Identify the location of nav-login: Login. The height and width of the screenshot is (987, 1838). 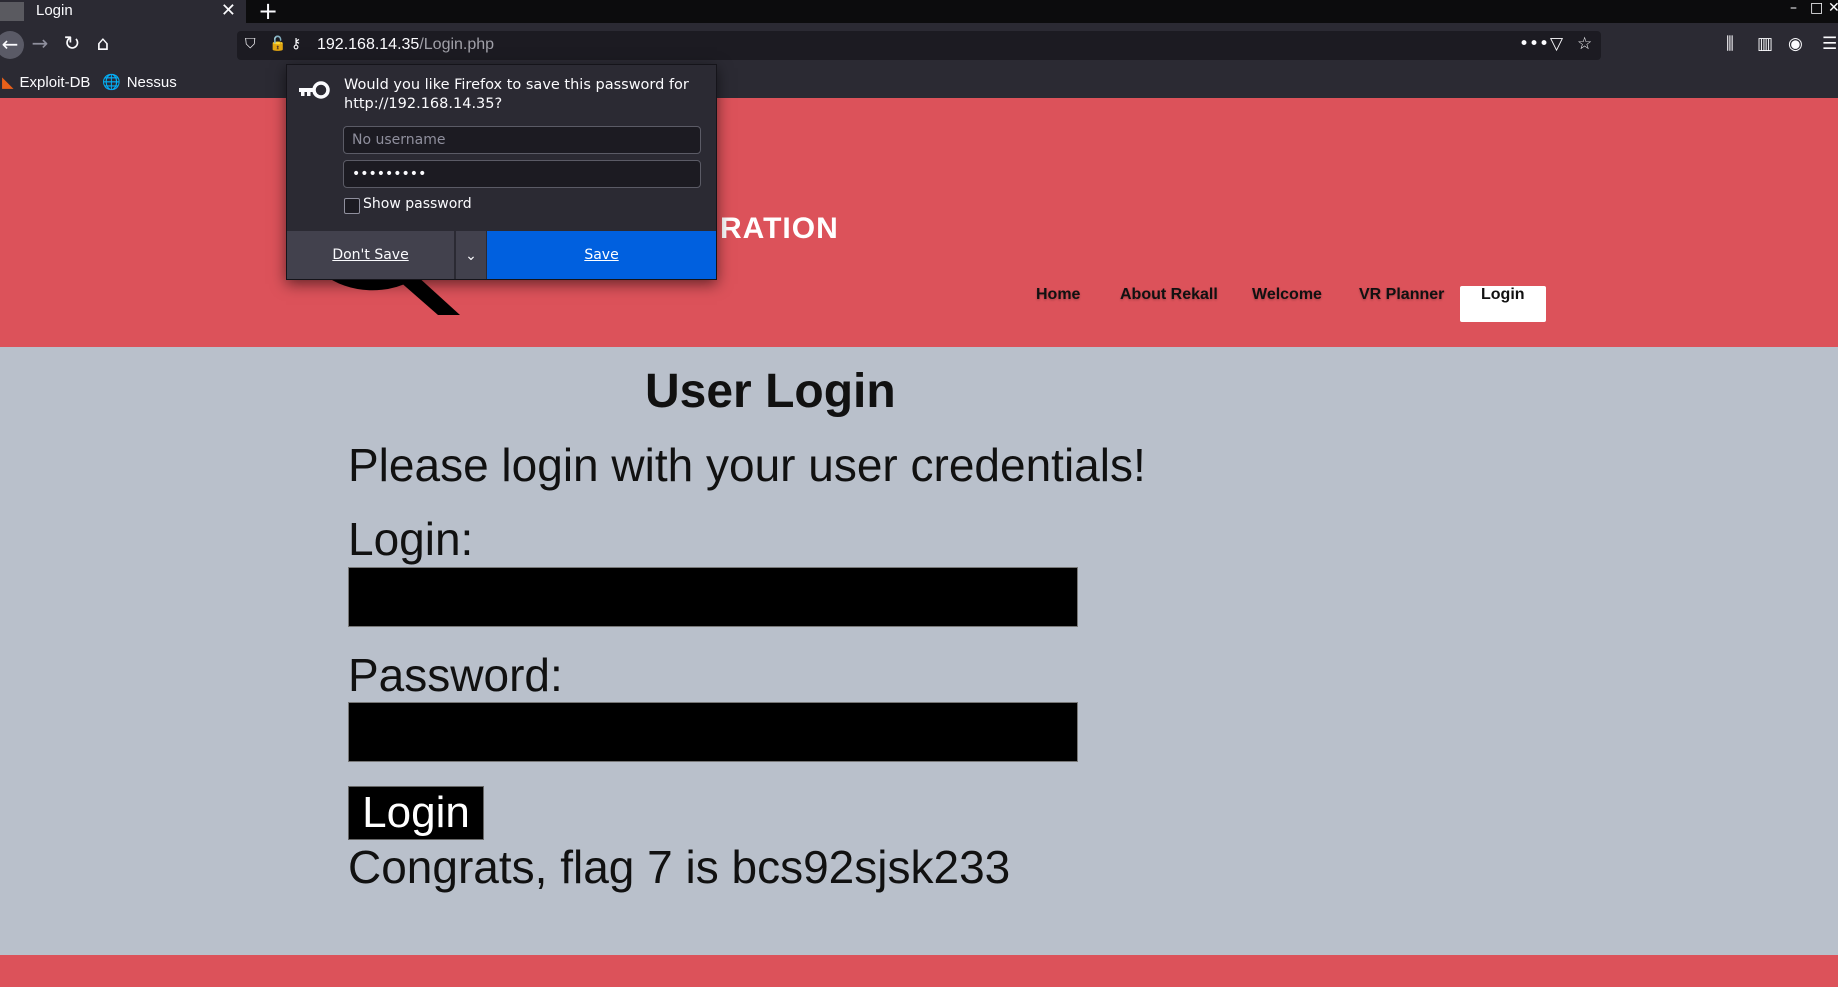
(1503, 304).